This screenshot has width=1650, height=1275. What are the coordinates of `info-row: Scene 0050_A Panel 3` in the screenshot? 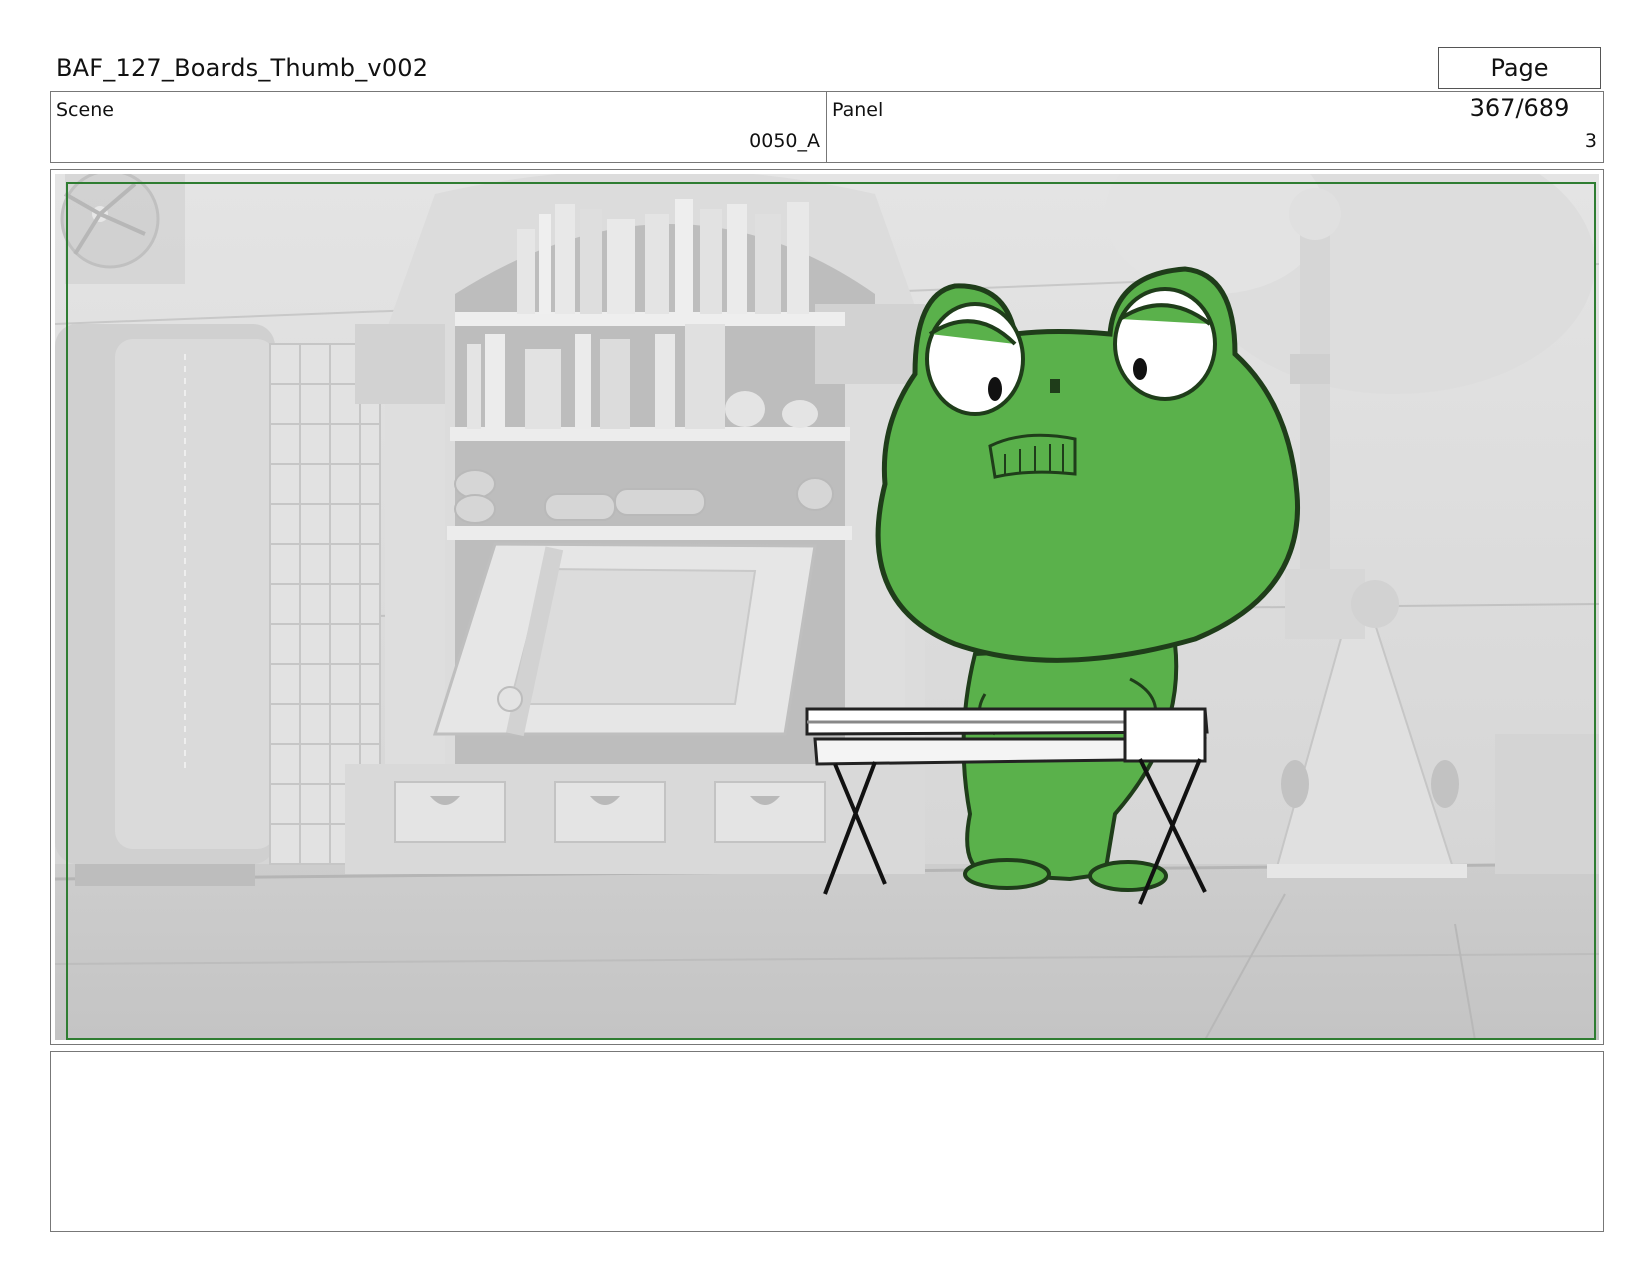 It's located at (827, 127).